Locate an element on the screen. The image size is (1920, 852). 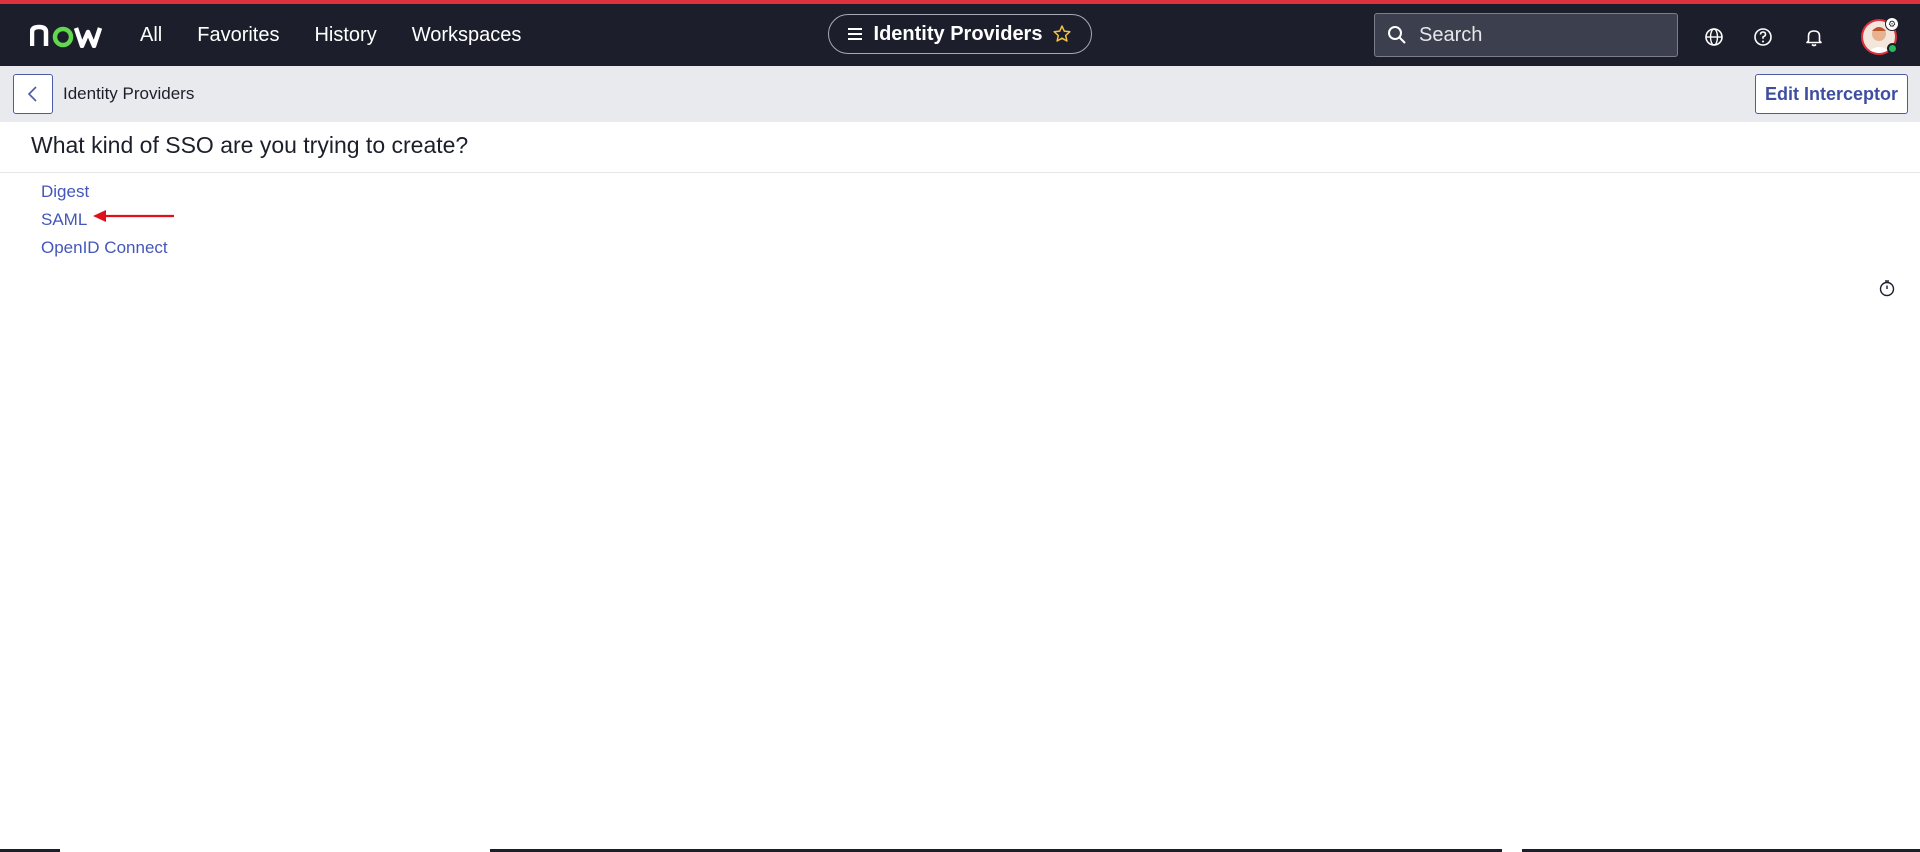
divider is located at coordinates (960, 172).